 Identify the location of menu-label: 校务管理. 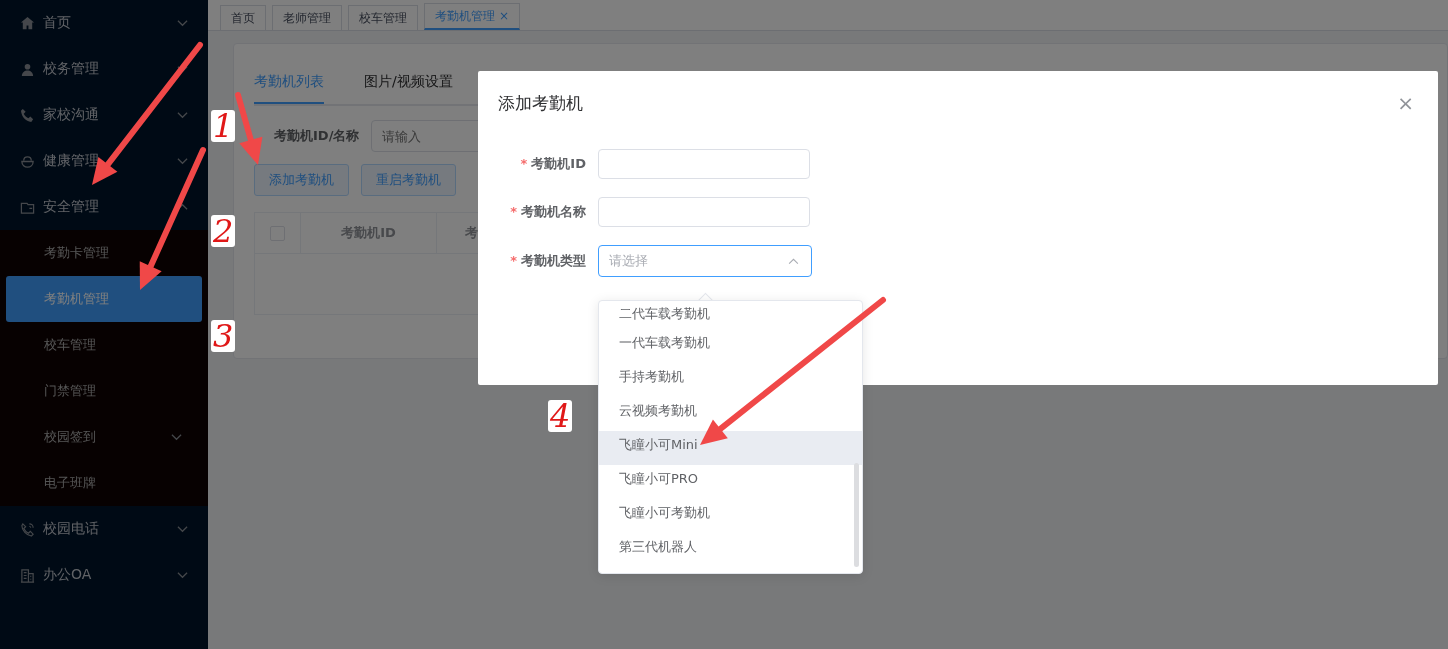
(71, 69).